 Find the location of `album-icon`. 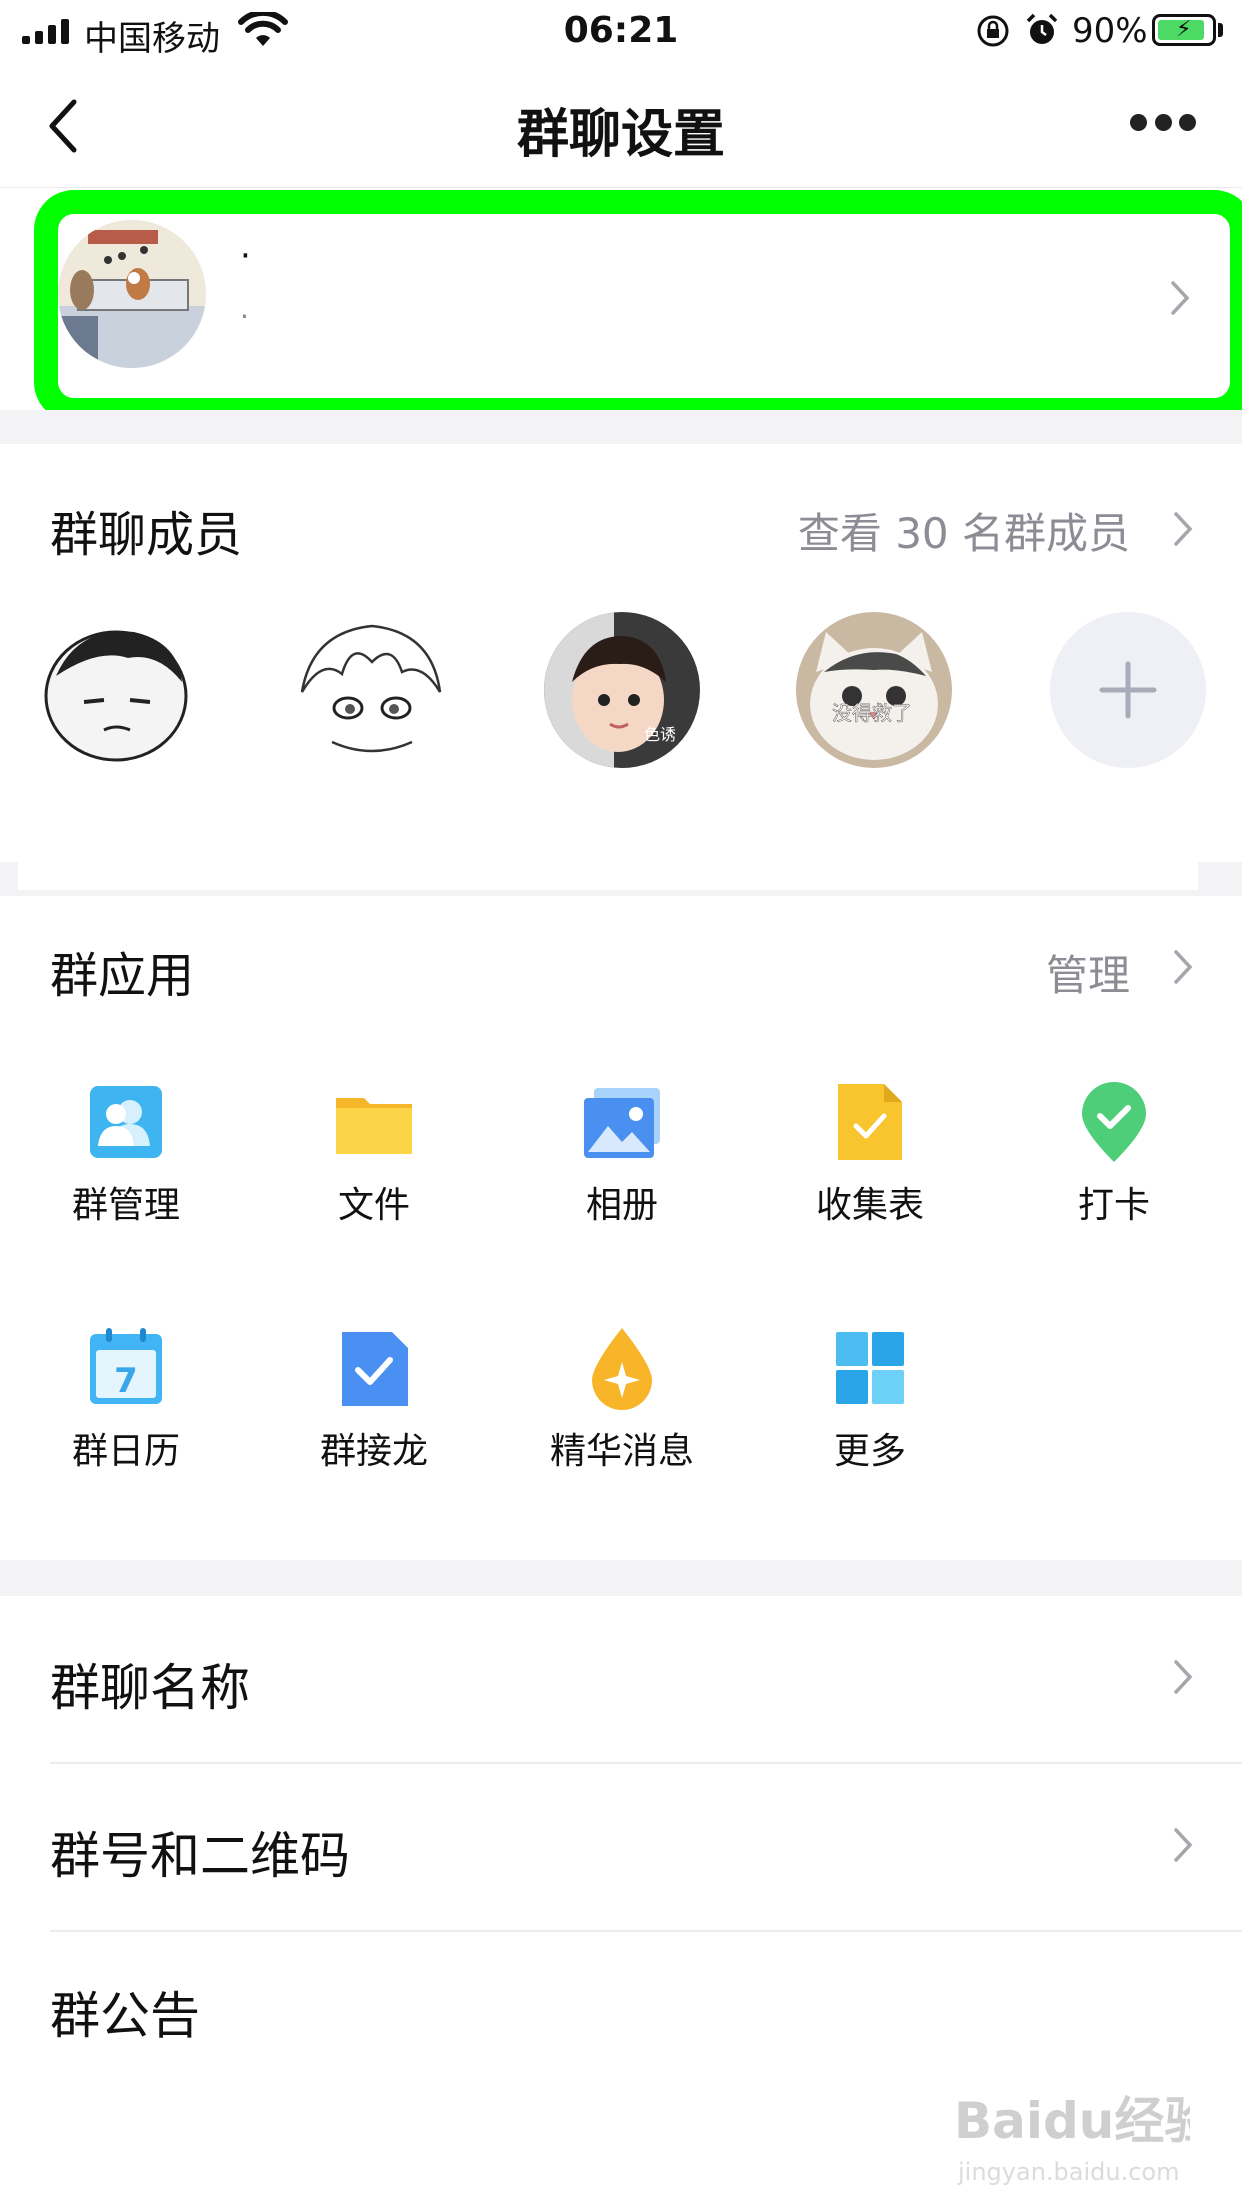

album-icon is located at coordinates (622, 1122).